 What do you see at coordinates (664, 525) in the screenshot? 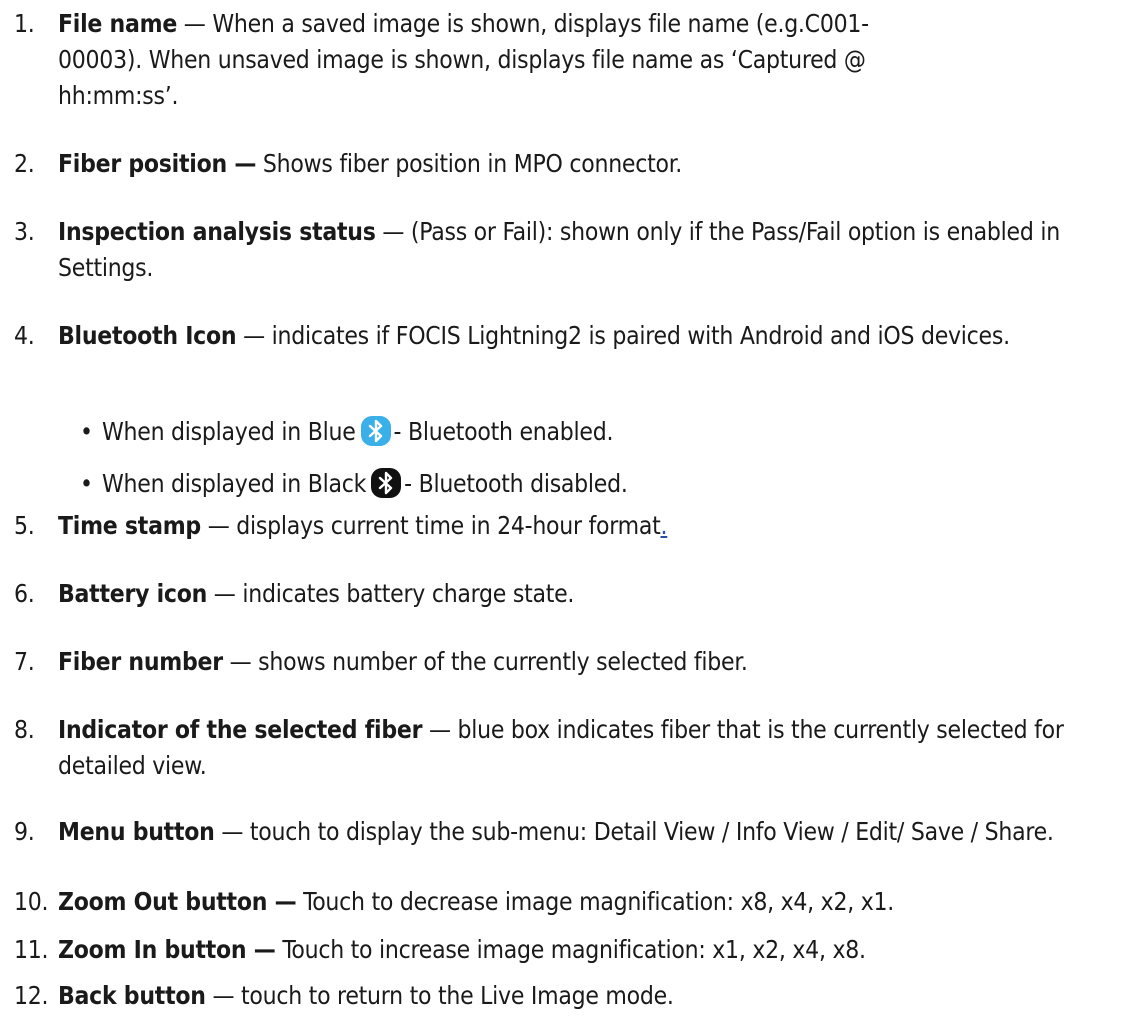
I see `period-link: .` at bounding box center [664, 525].